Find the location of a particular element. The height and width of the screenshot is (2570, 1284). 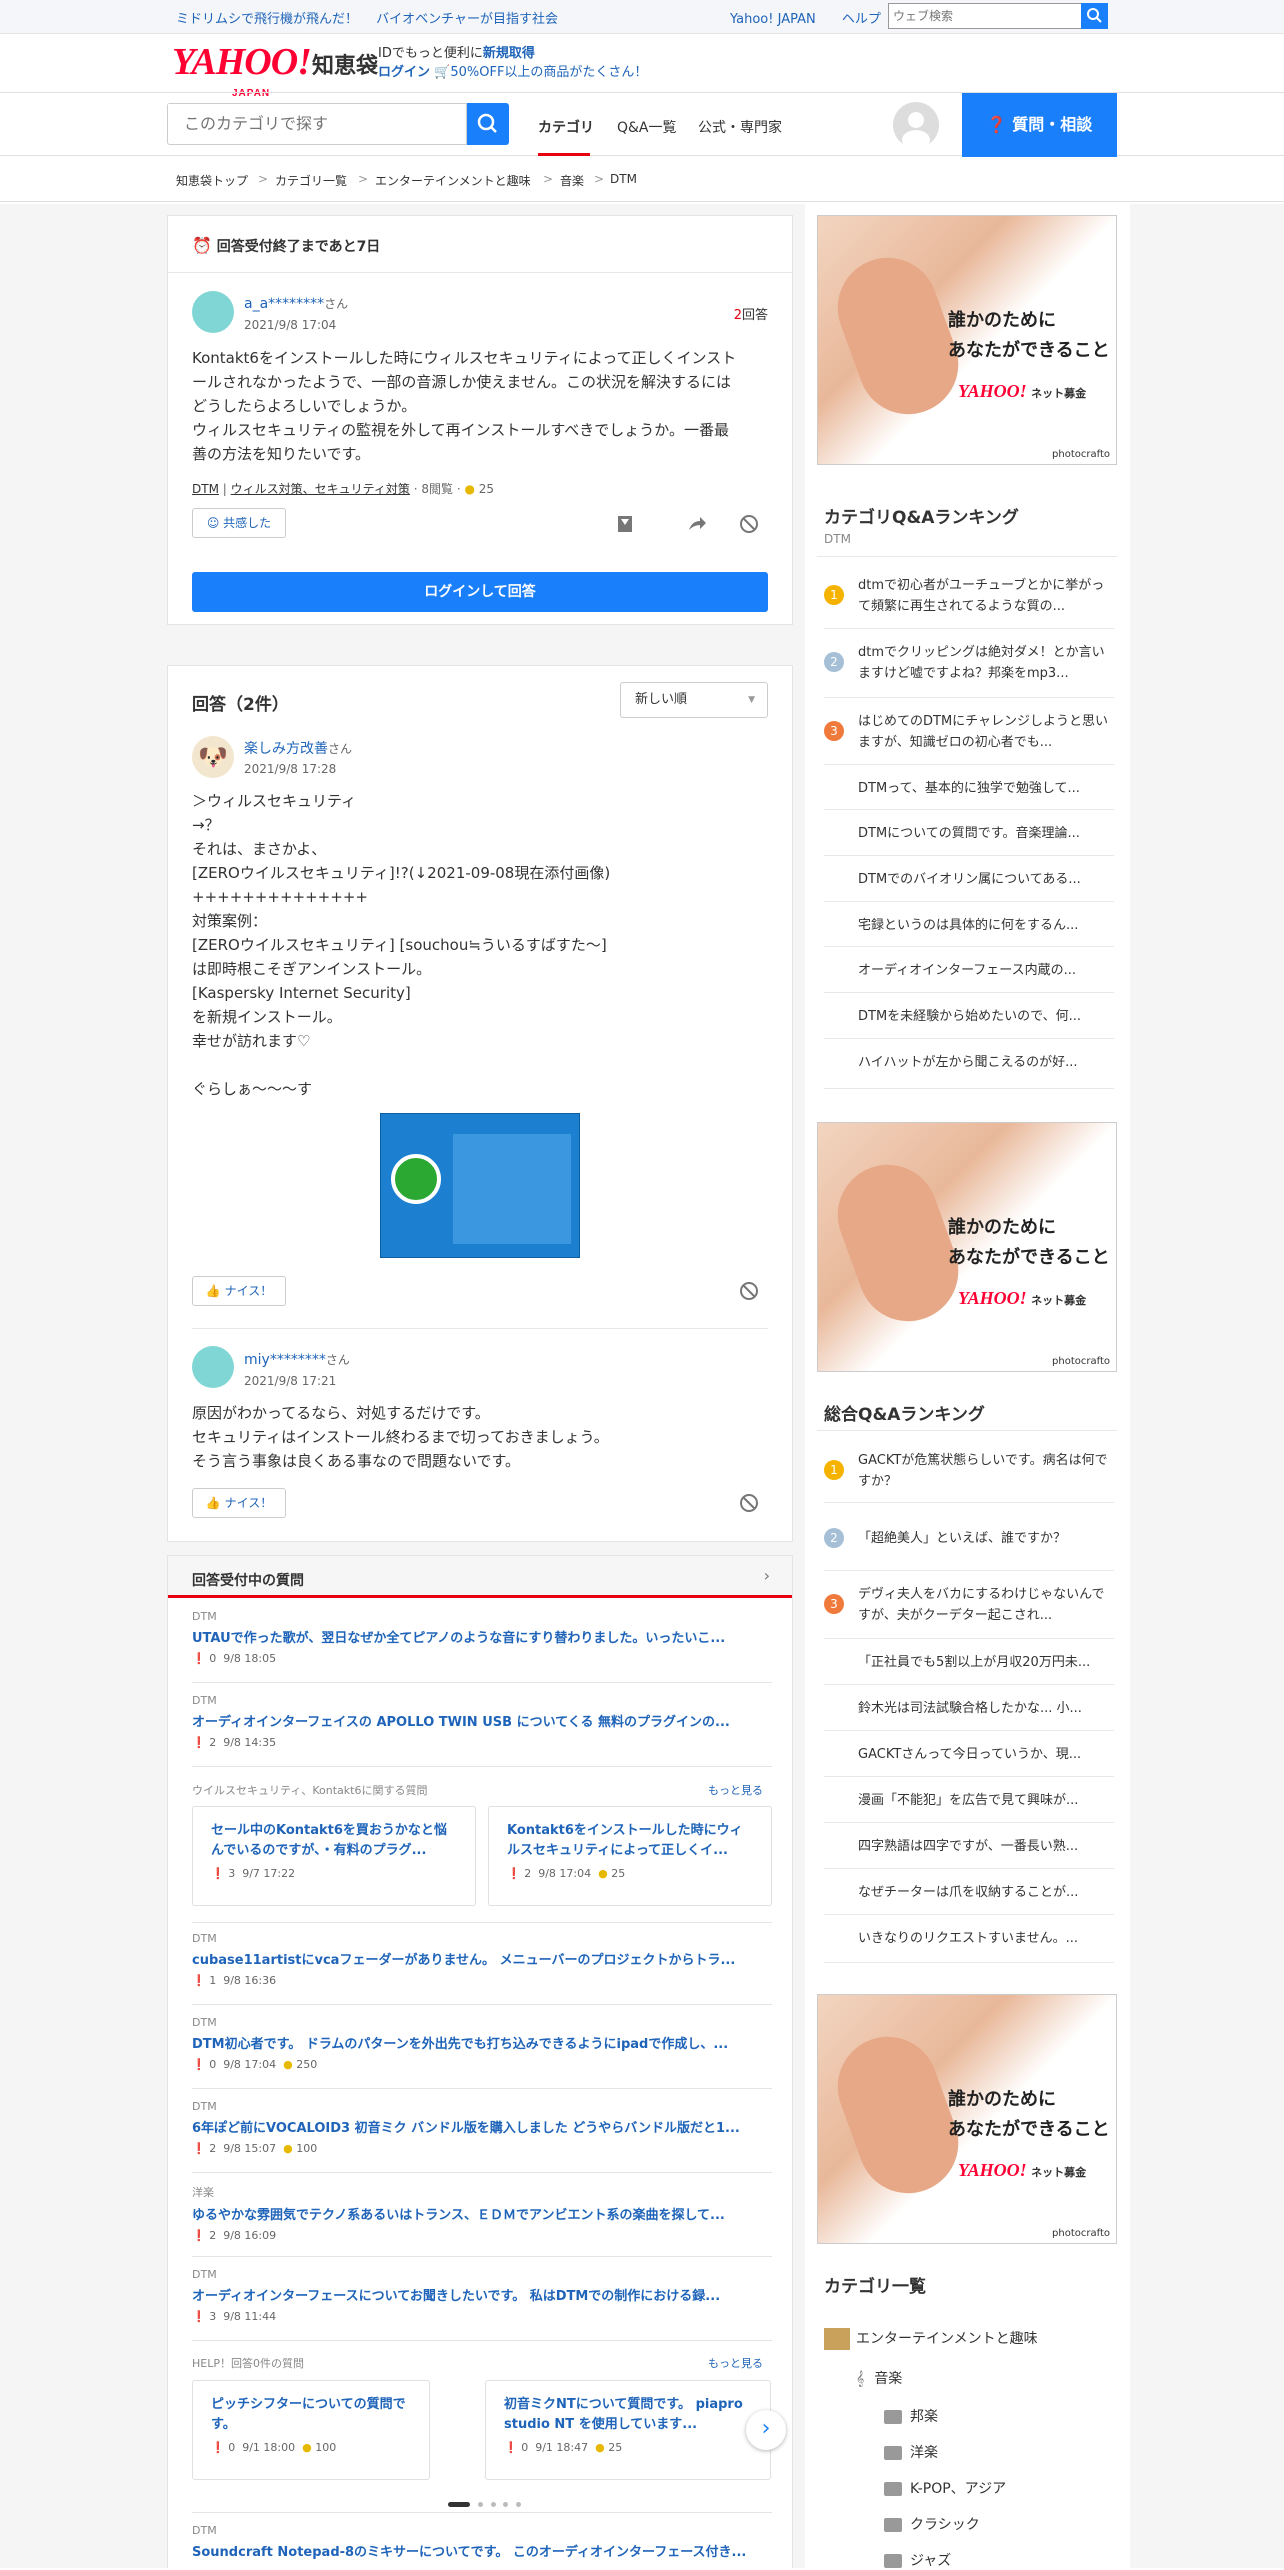

category-item: 邦楽 is located at coordinates (911, 2416).